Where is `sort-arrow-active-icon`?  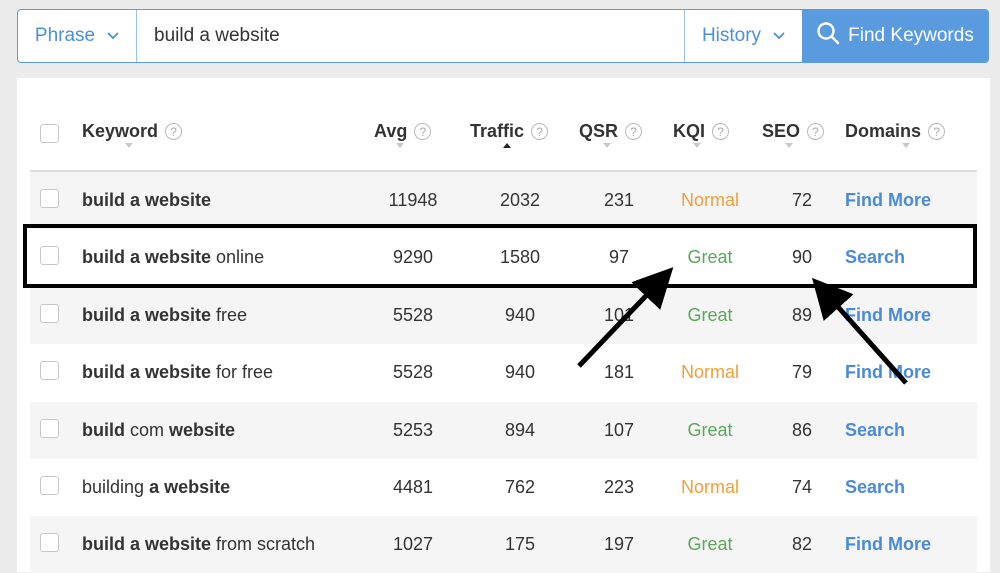
sort-arrow-active-icon is located at coordinates (507, 145).